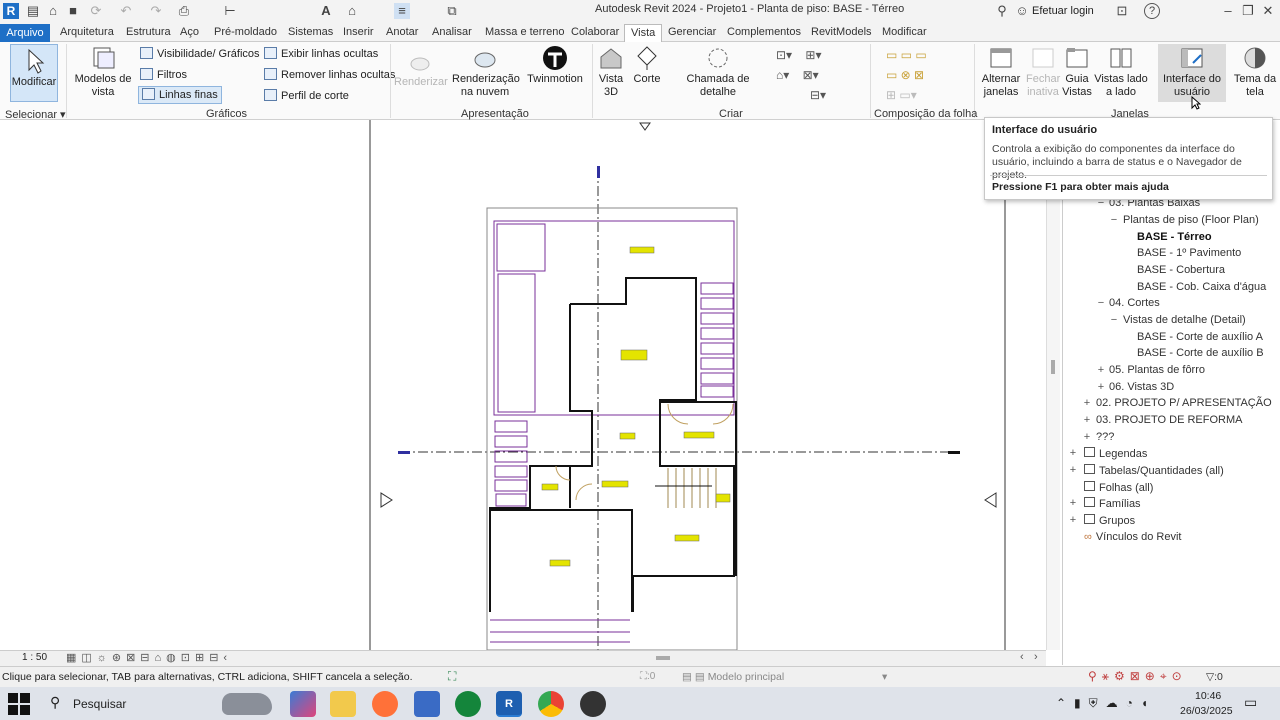 The width and height of the screenshot is (1280, 720). What do you see at coordinates (509, 704) in the screenshot?
I see `revit-taskbar-icon: R` at bounding box center [509, 704].